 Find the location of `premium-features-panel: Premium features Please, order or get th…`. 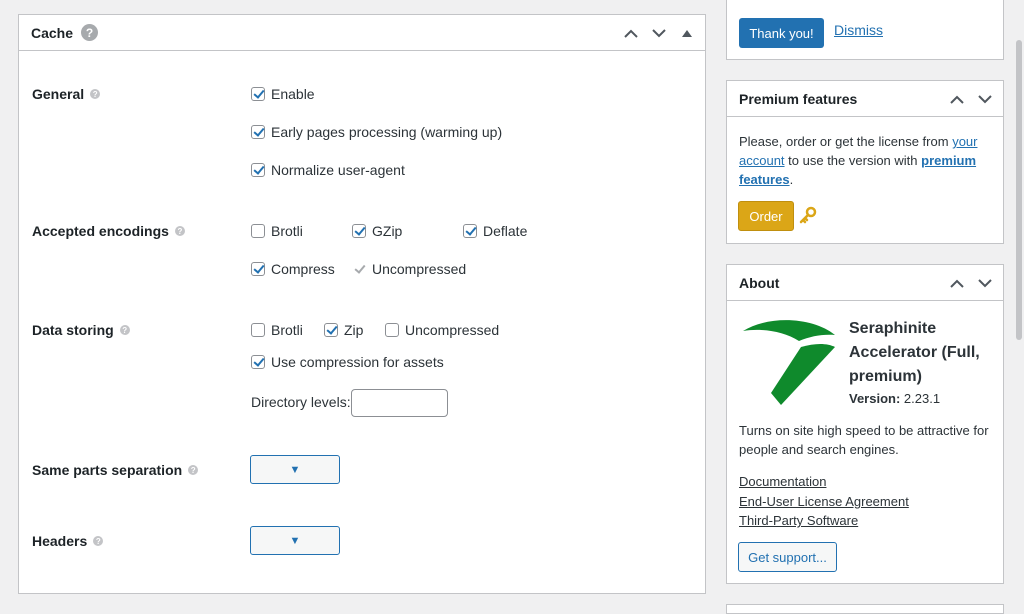

premium-features-panel: Premium features Please, order or get th… is located at coordinates (865, 162).